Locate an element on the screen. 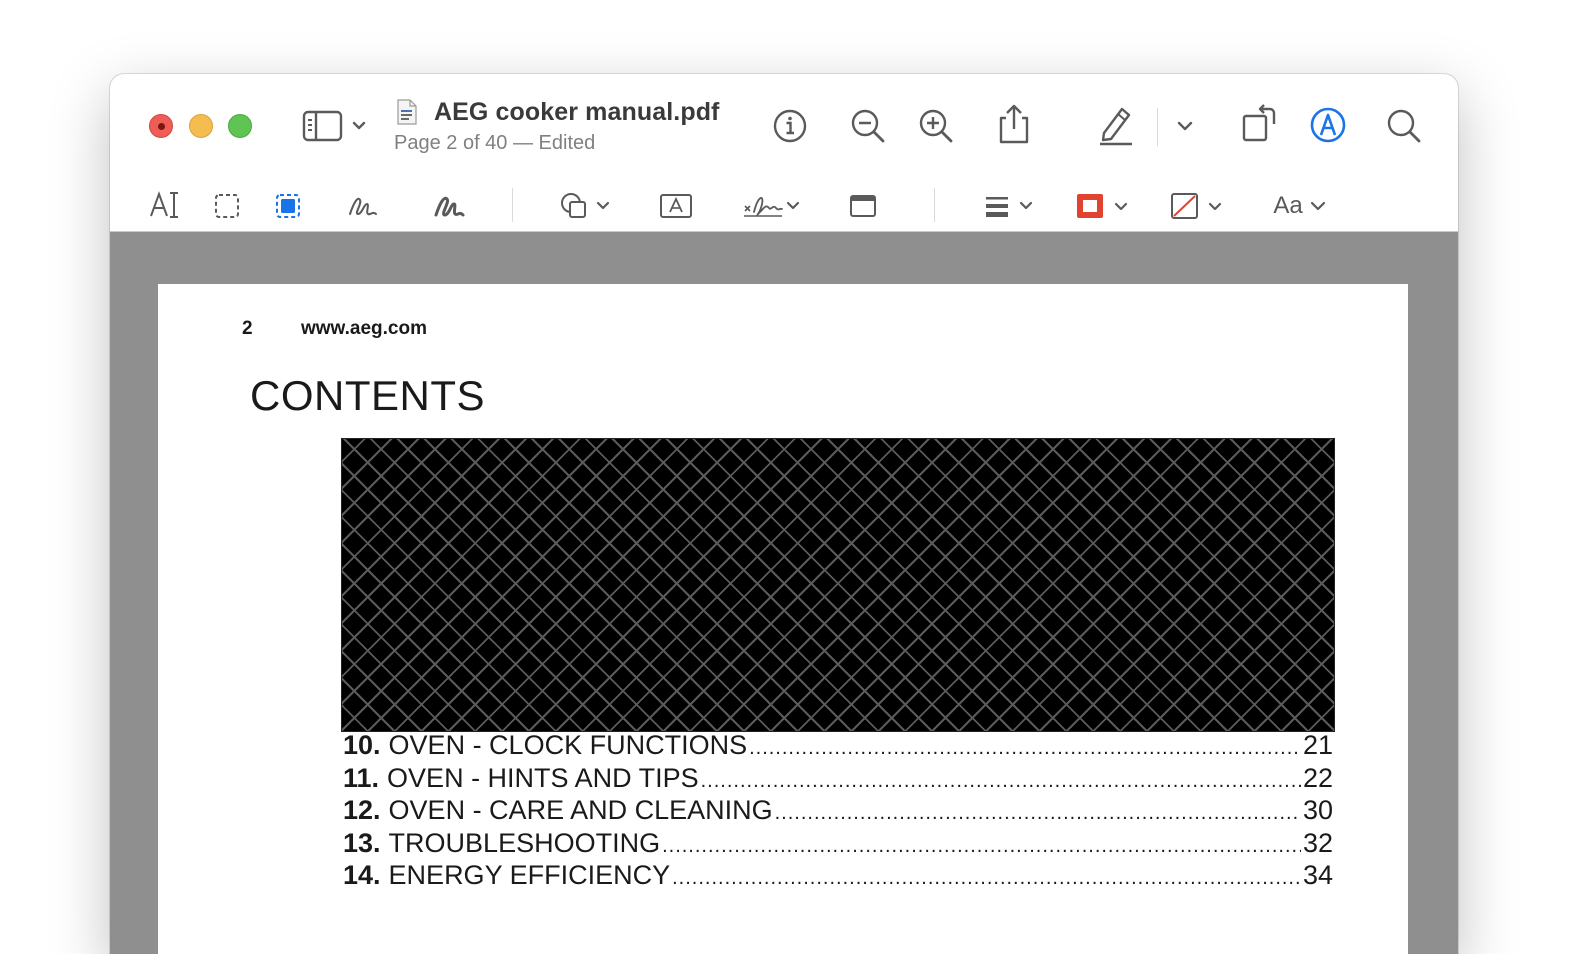 This screenshot has height=954, width=1594. sign-icon is located at coordinates (772, 207).